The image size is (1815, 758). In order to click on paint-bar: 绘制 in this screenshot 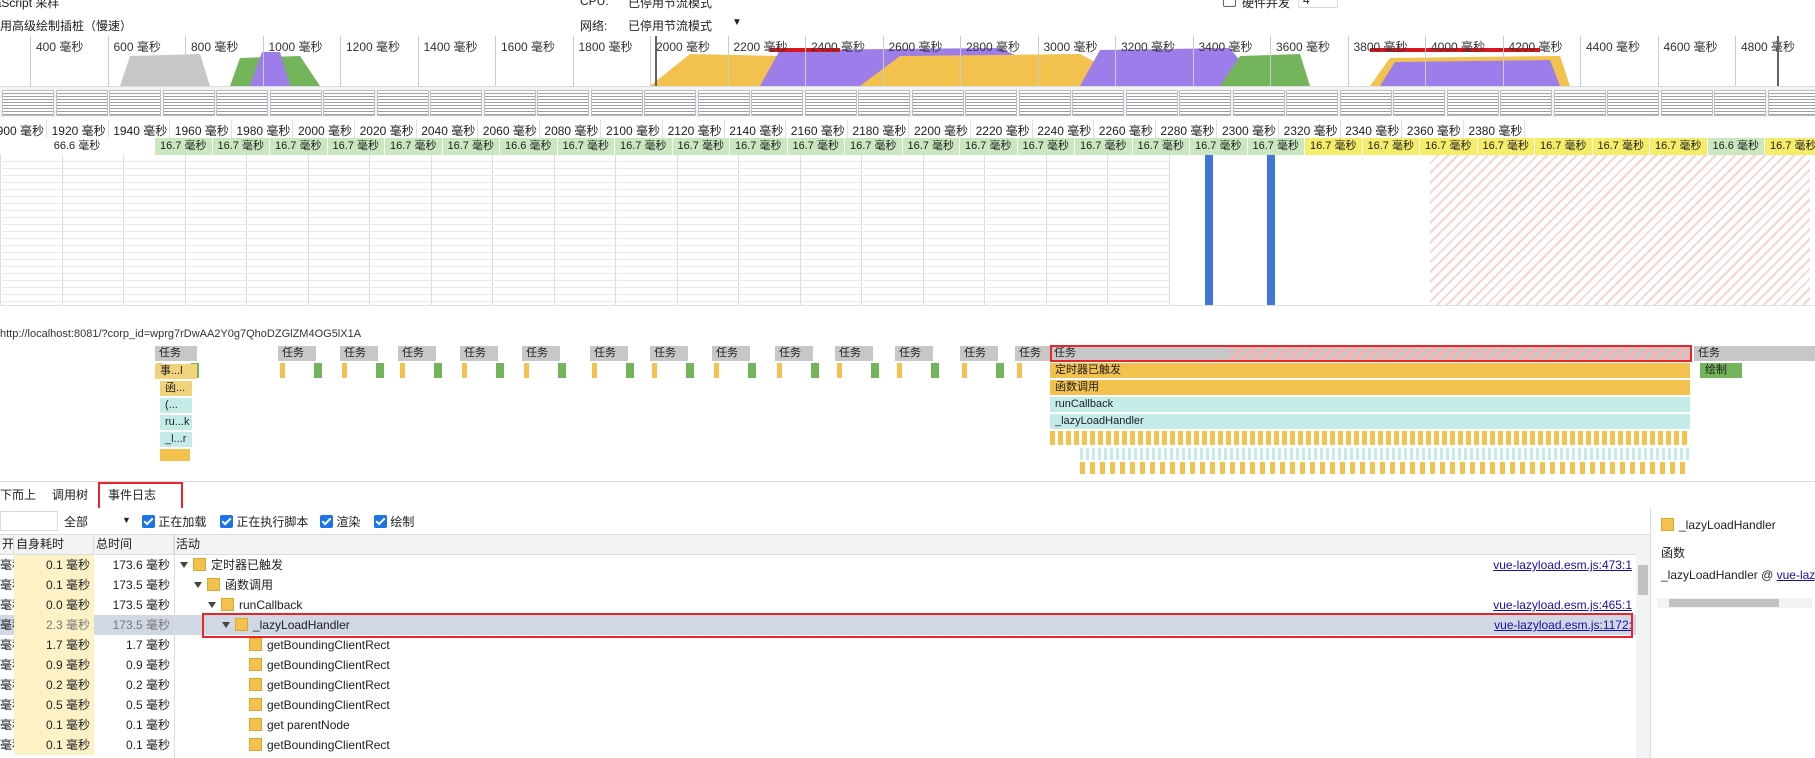, I will do `click(1721, 370)`.